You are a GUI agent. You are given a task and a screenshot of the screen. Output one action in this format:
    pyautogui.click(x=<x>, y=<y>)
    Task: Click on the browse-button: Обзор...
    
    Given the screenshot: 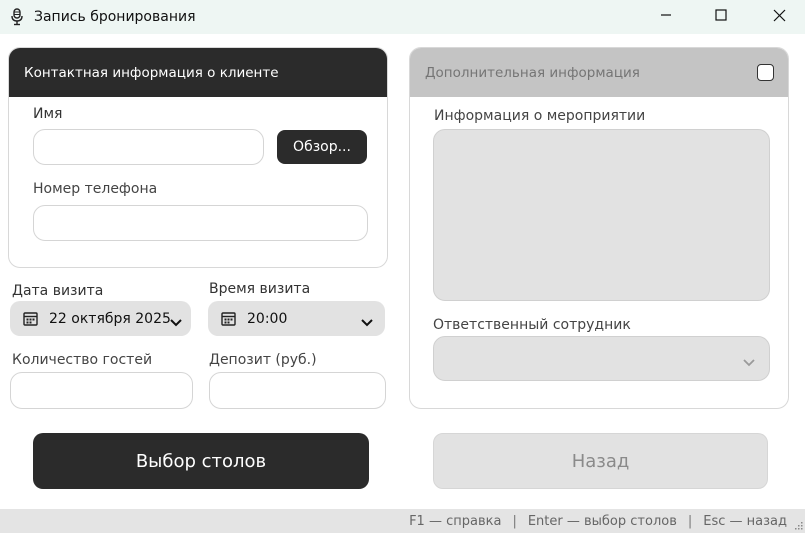 What is the action you would take?
    pyautogui.click(x=322, y=147)
    